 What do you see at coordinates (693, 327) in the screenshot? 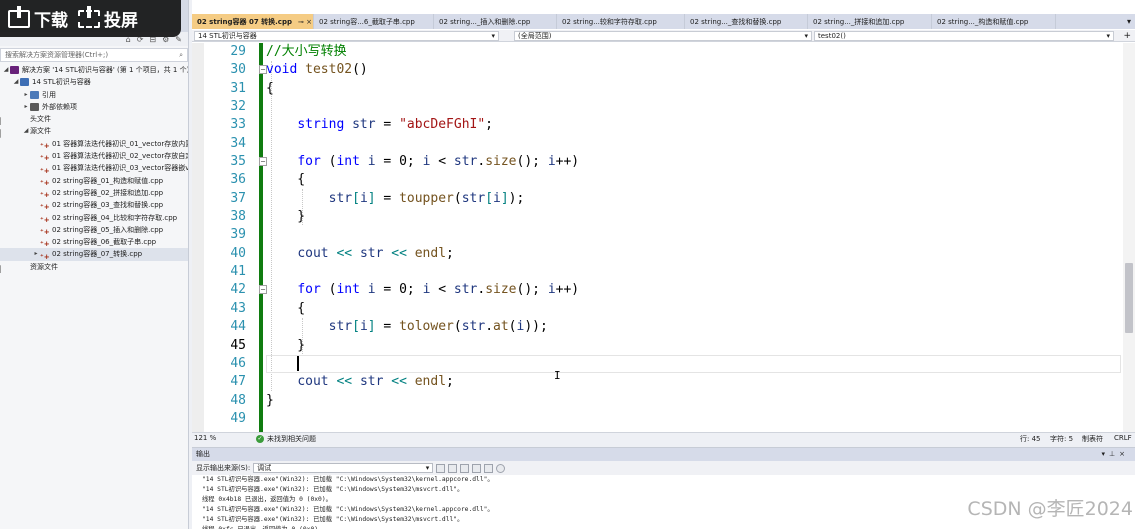
I see `code-line: str[i] = tolower(str.at(i));` at bounding box center [693, 327].